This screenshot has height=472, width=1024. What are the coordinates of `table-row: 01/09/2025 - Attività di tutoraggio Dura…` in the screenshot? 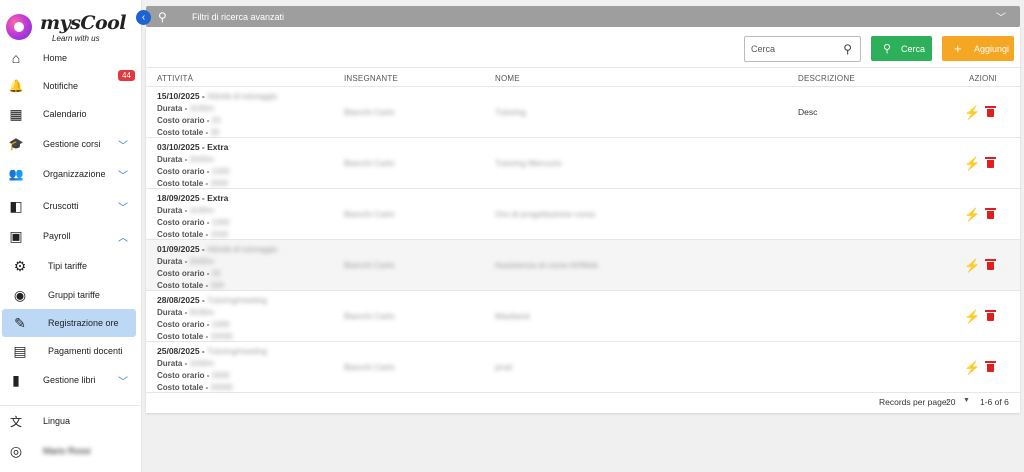 It's located at (583, 265).